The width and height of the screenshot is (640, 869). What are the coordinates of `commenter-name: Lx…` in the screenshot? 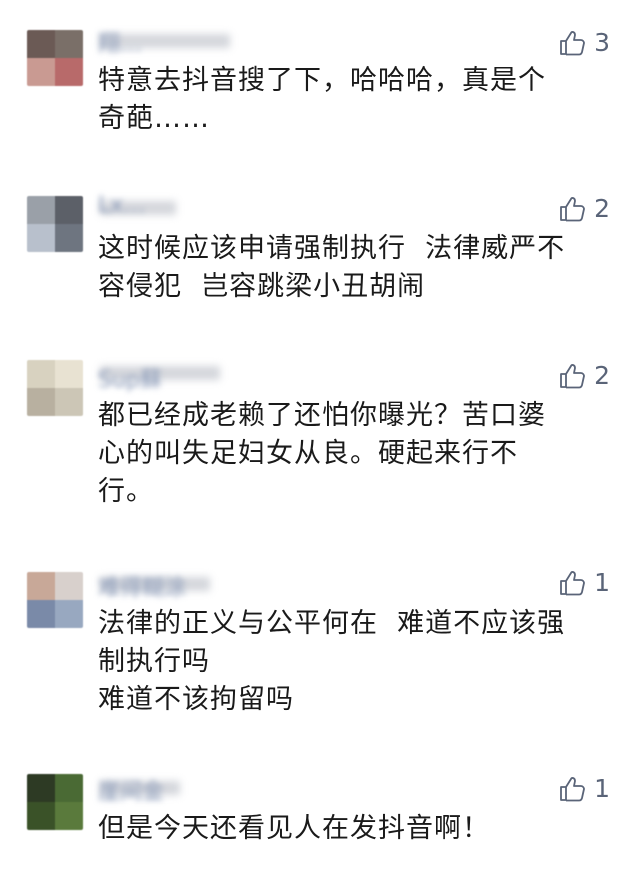 It's located at (121, 205).